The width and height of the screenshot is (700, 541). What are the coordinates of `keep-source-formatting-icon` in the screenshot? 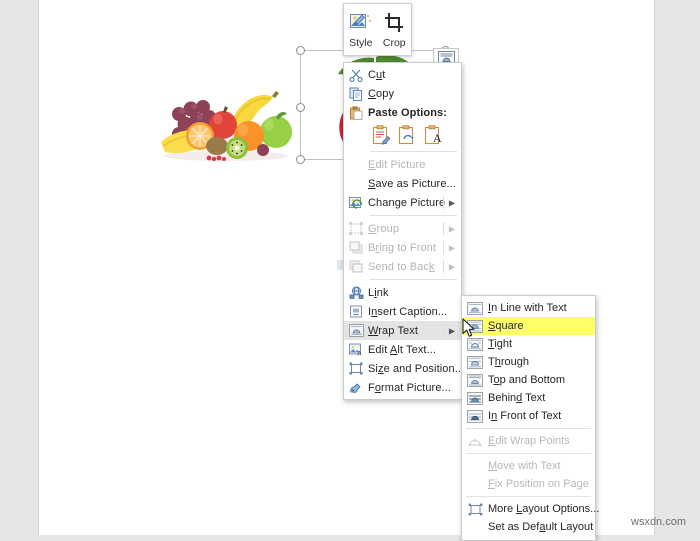 It's located at (381, 135).